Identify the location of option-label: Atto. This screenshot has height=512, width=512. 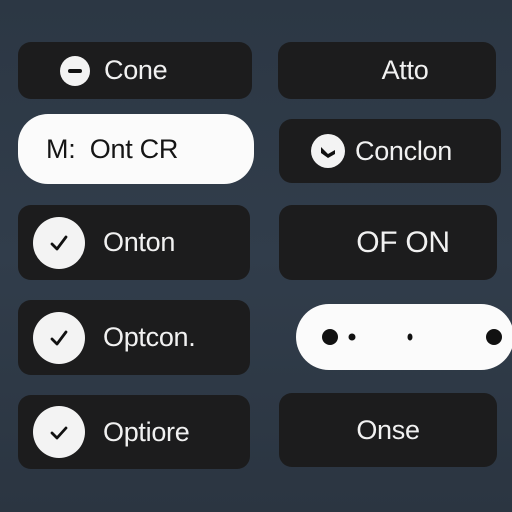
(405, 70).